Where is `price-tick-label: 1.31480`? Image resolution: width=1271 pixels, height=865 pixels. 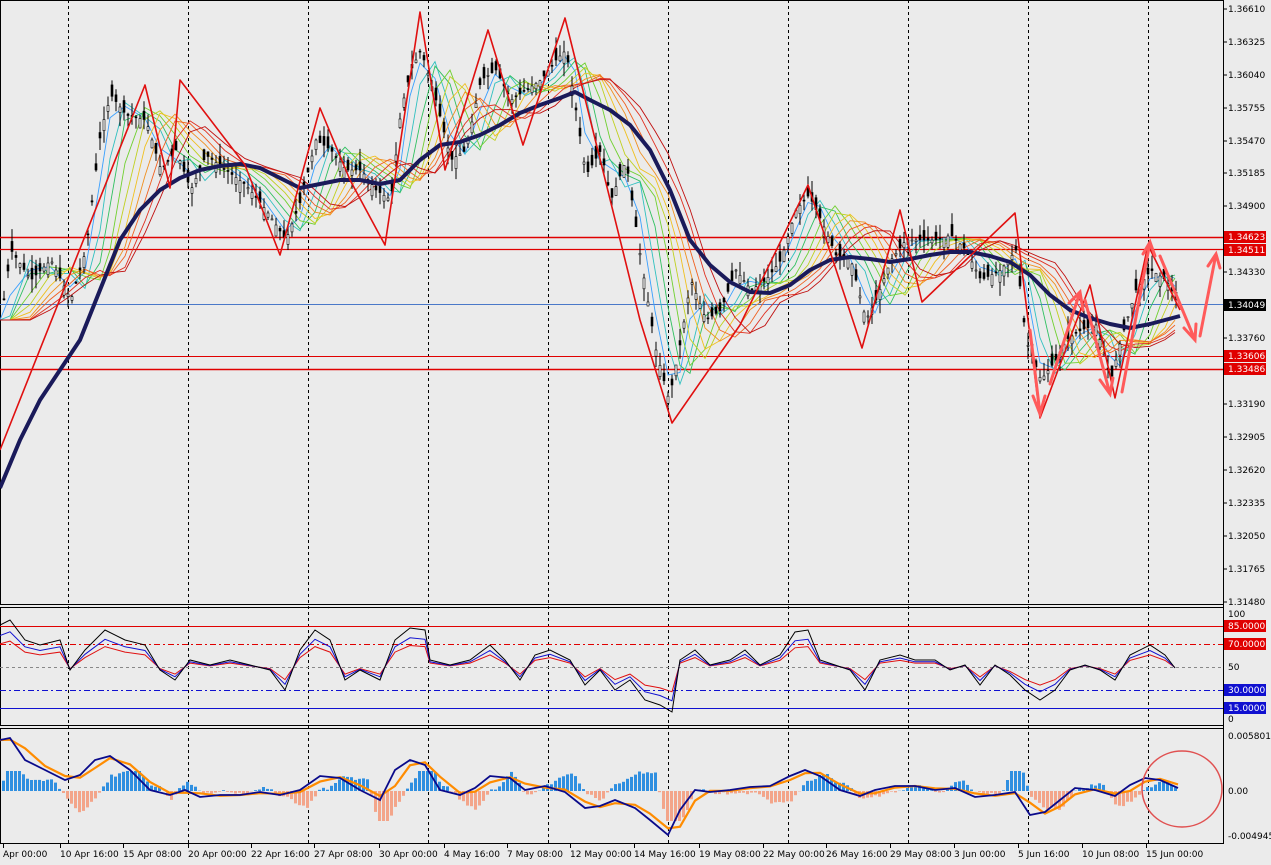 price-tick-label: 1.31480 is located at coordinates (1246, 603).